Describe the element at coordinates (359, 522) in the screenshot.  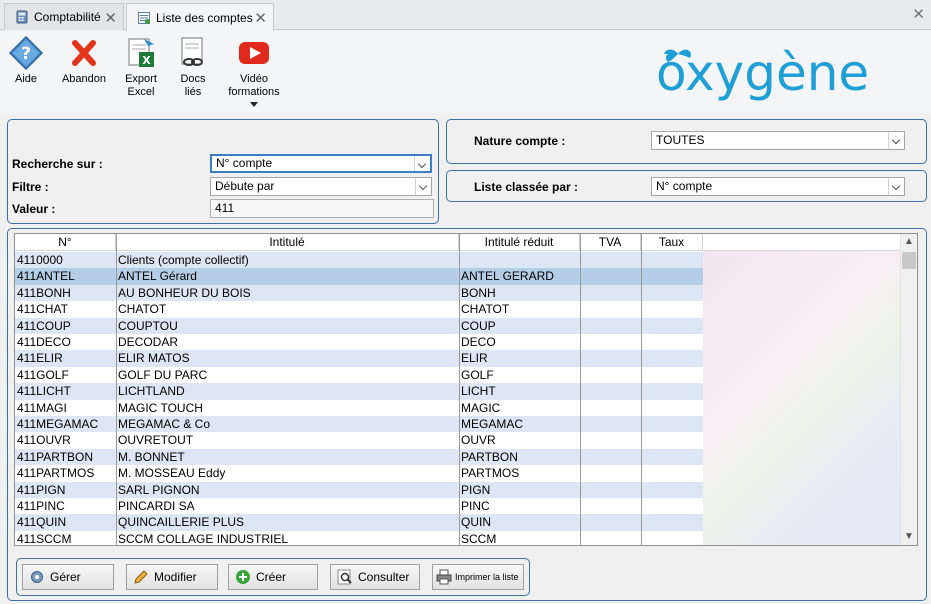
I see `table-row: 411QUIN QUINCAILLERIE PLUS QUIN` at that location.